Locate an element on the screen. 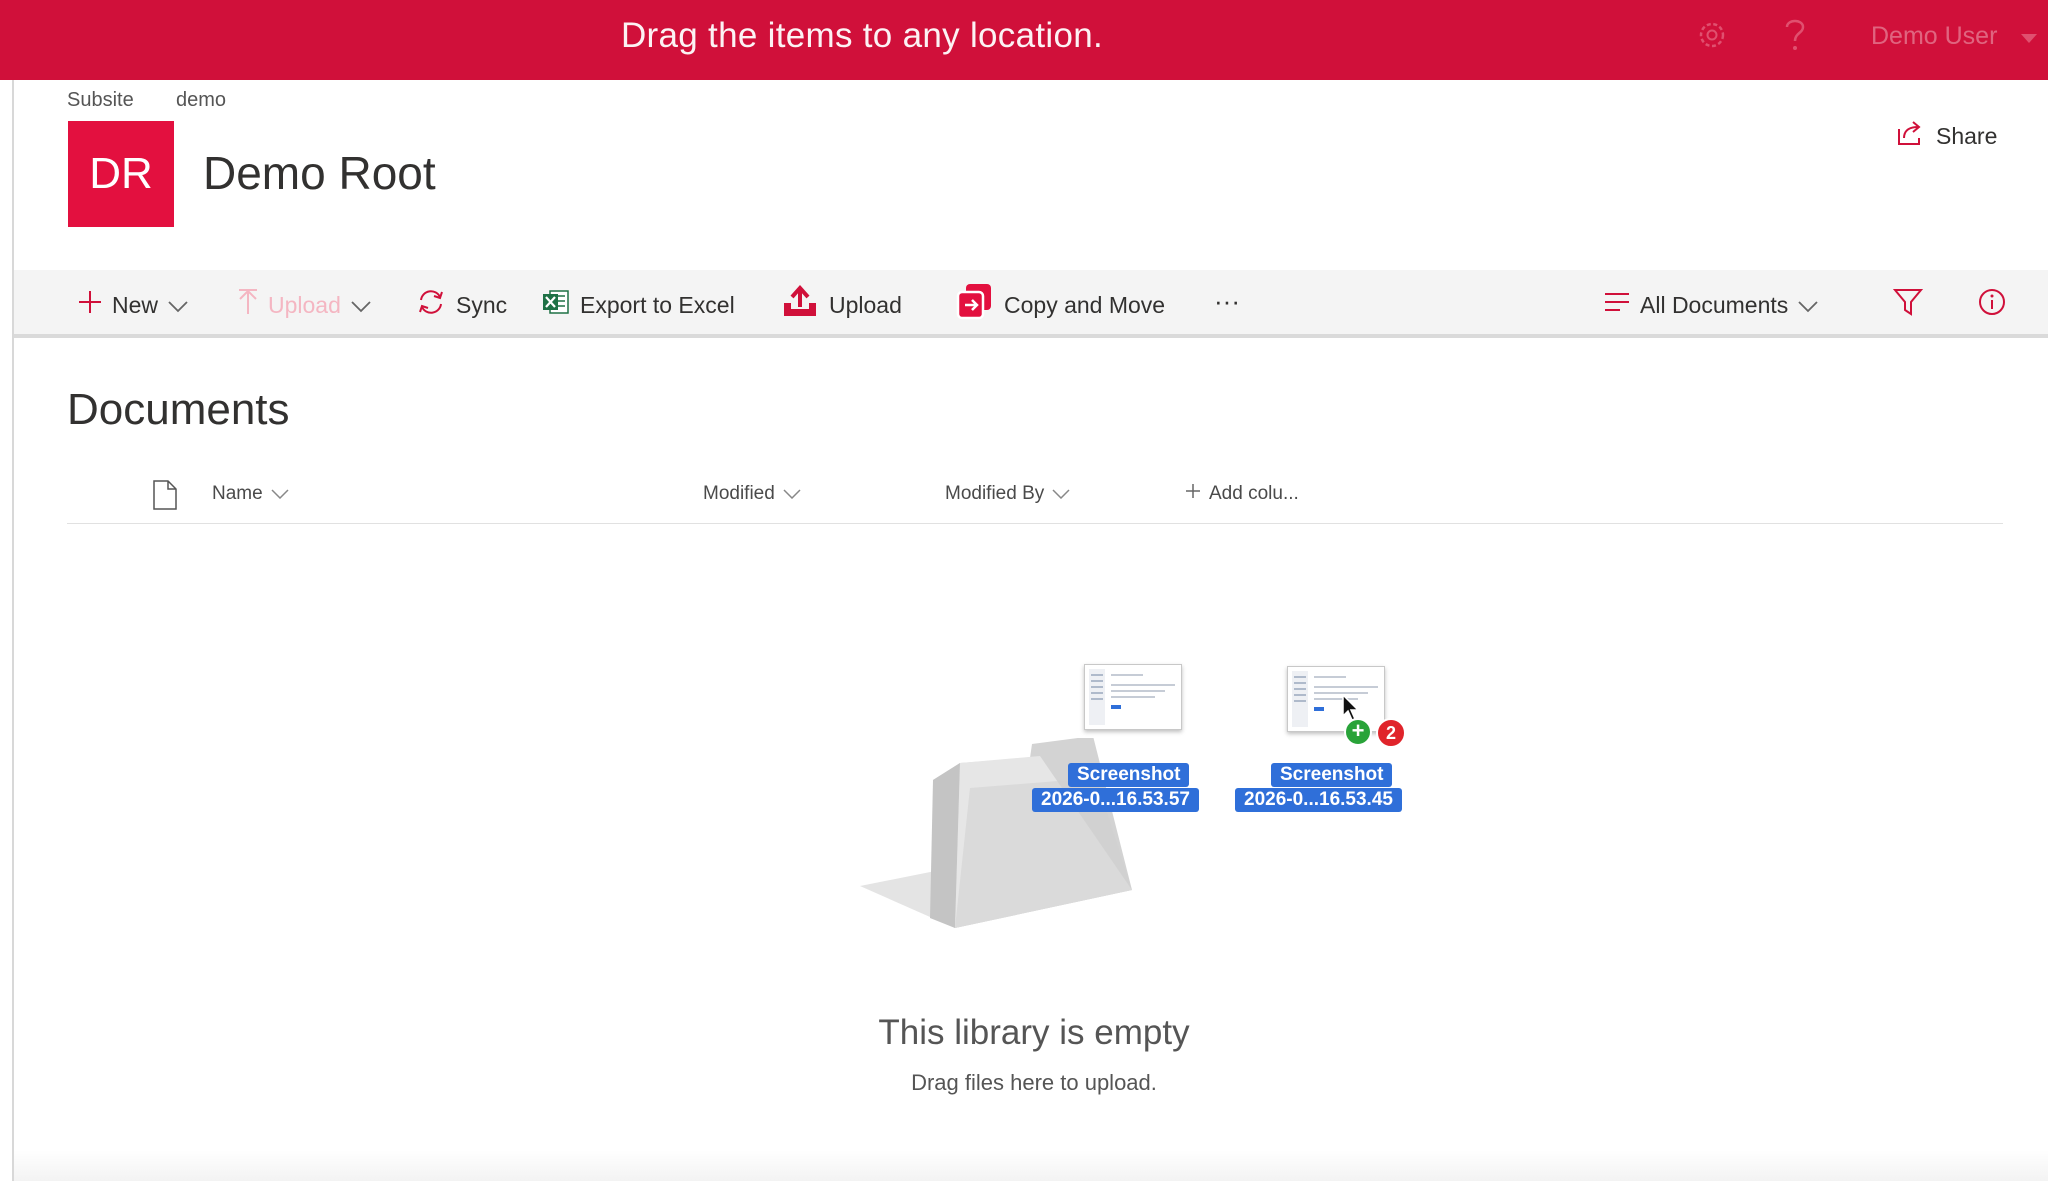 This screenshot has height=1181, width=2048. excel-icon is located at coordinates (556, 305).